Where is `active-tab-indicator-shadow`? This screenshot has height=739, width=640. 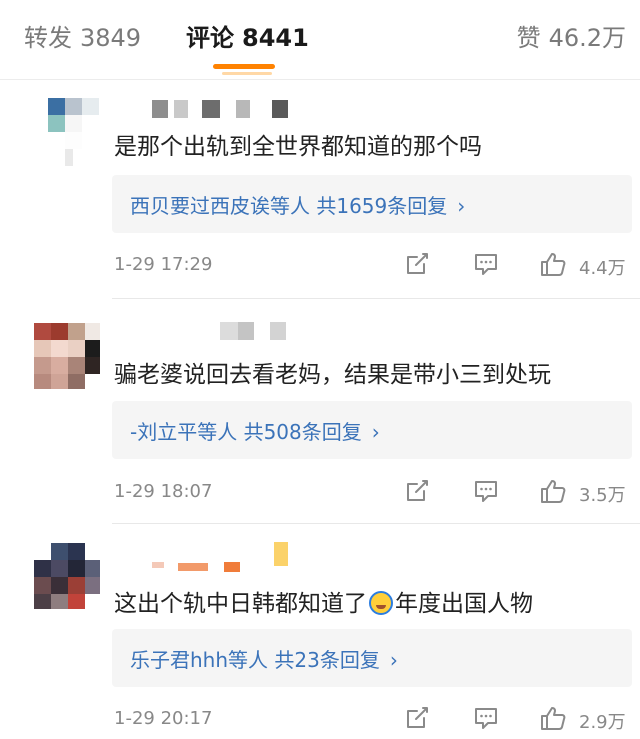 active-tab-indicator-shadow is located at coordinates (247, 73).